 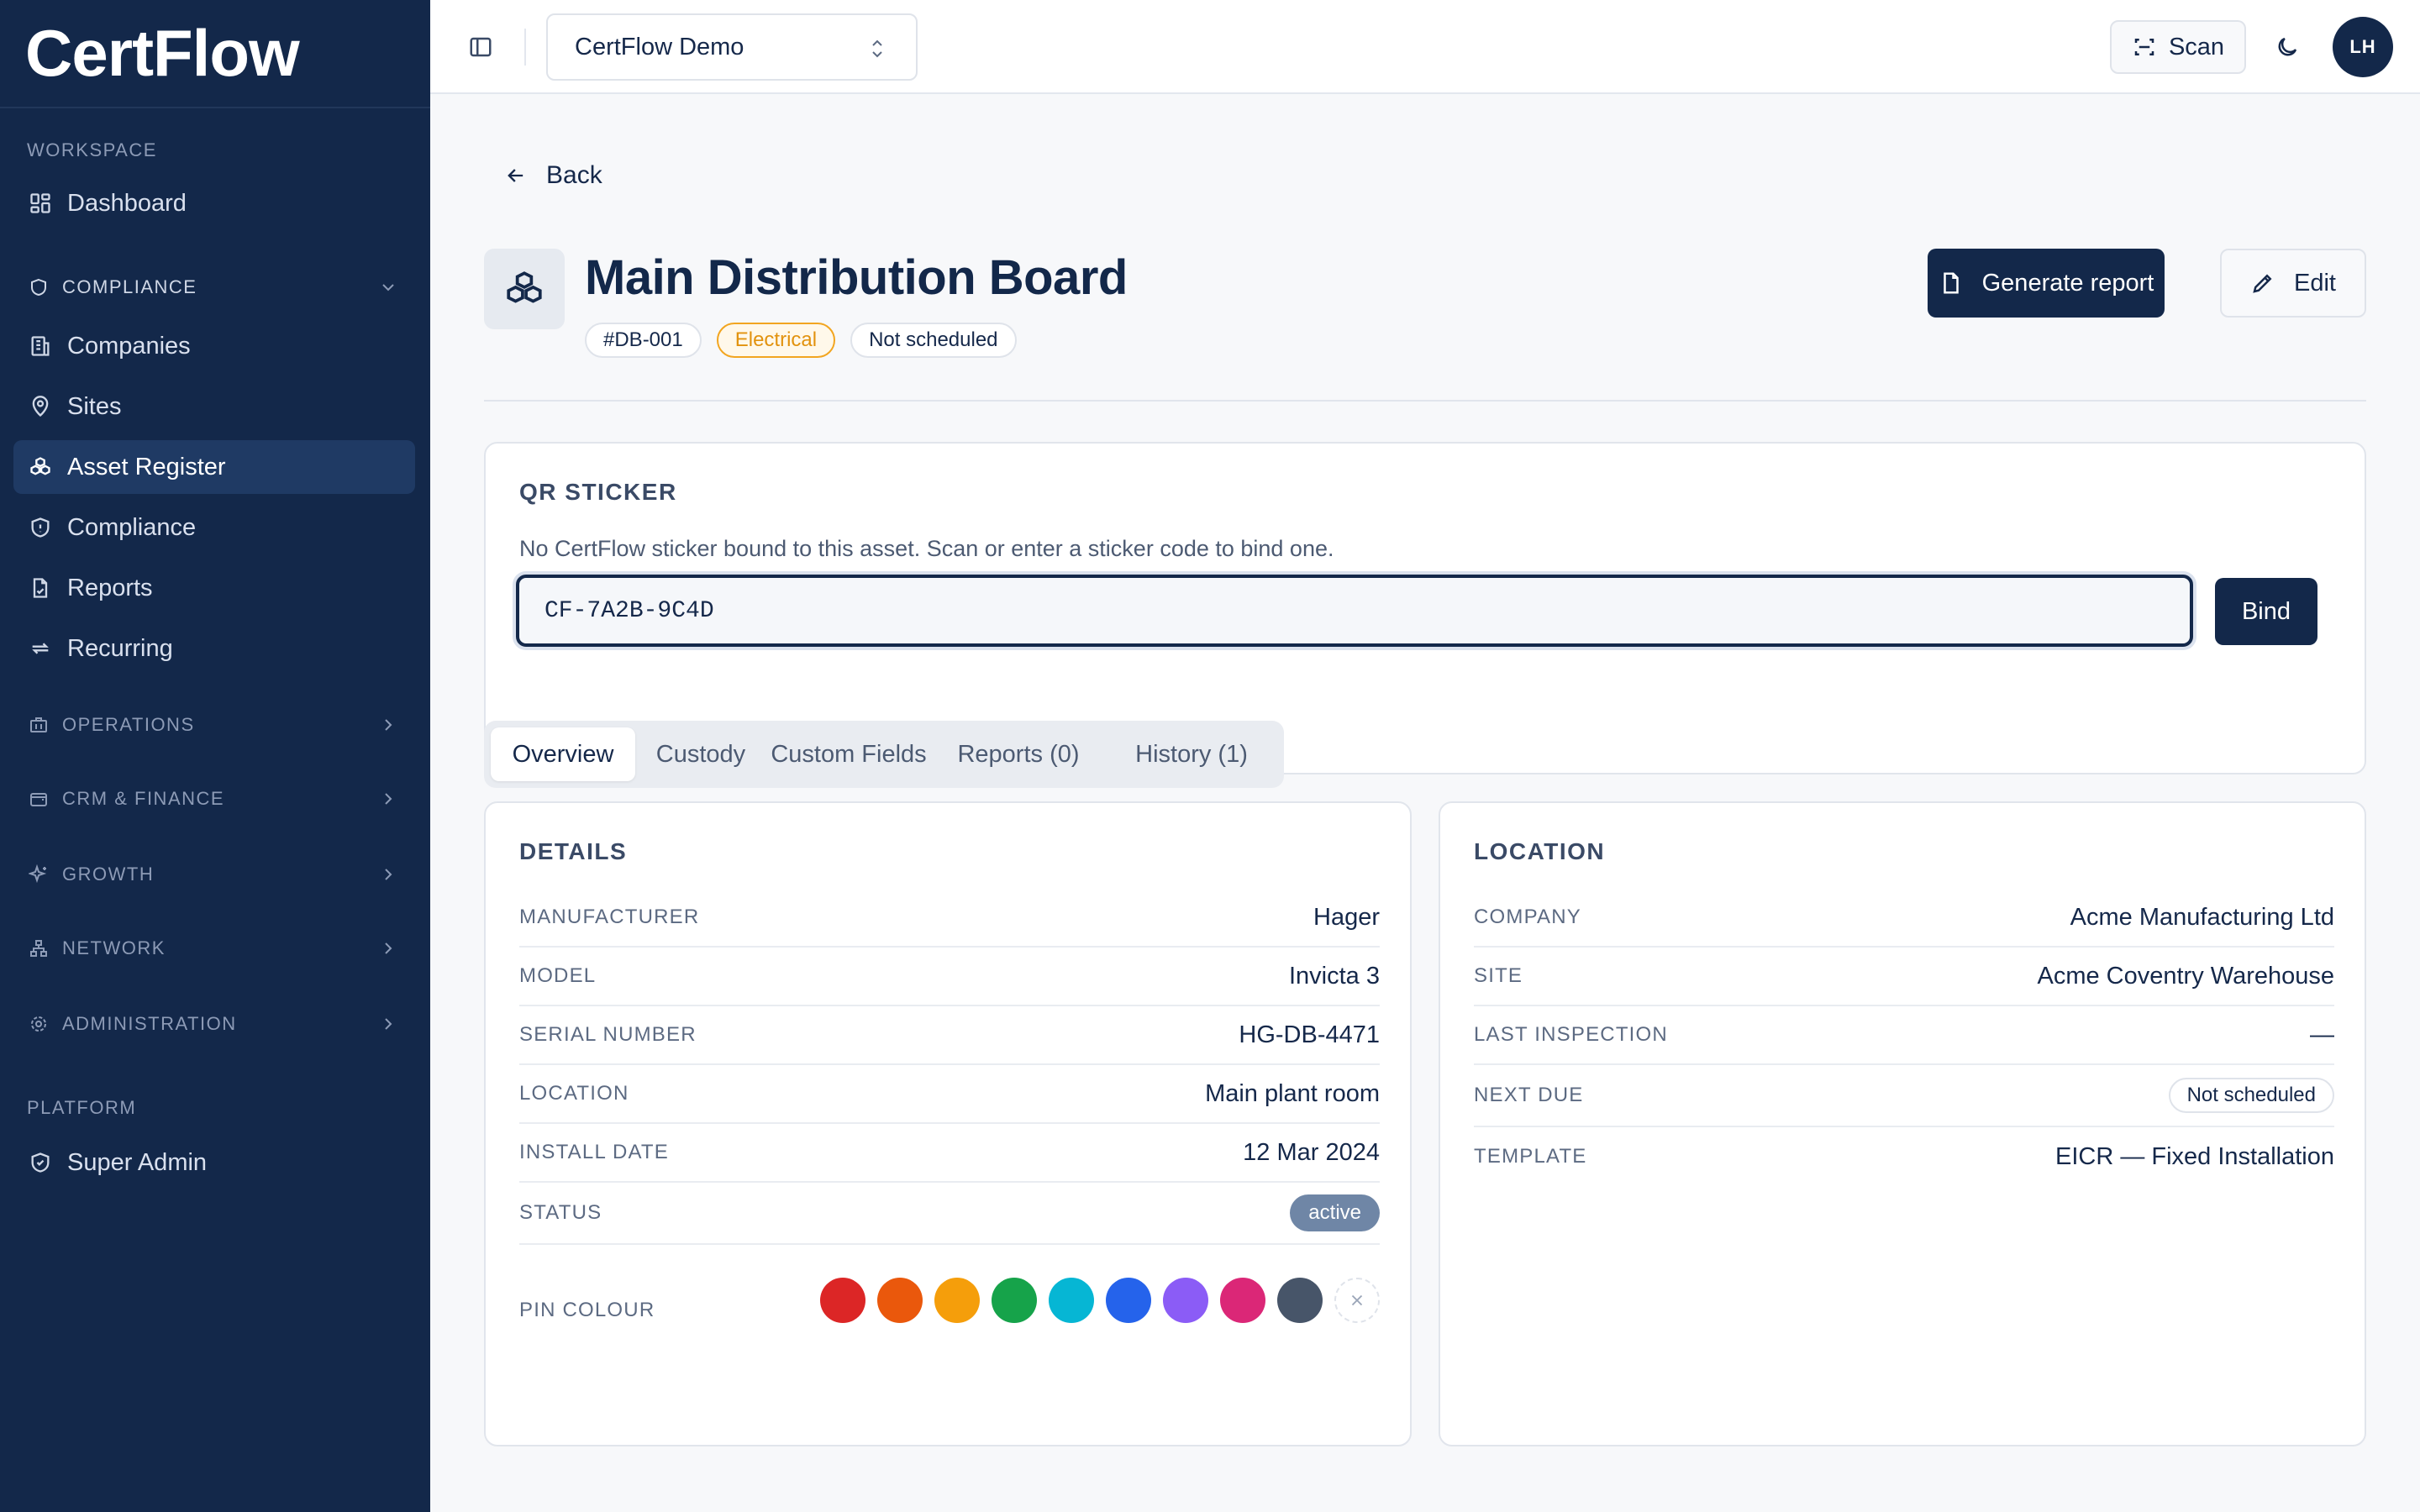 I want to click on sidebar-item-compliance: Compliance, so click(x=214, y=527).